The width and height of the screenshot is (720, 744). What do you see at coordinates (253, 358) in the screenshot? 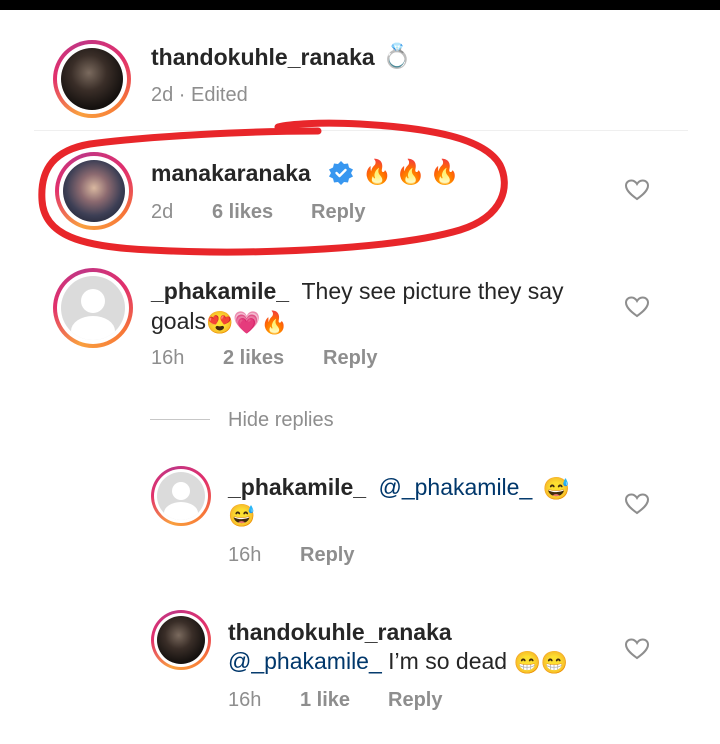
I see `comment-likes: 2 likes` at bounding box center [253, 358].